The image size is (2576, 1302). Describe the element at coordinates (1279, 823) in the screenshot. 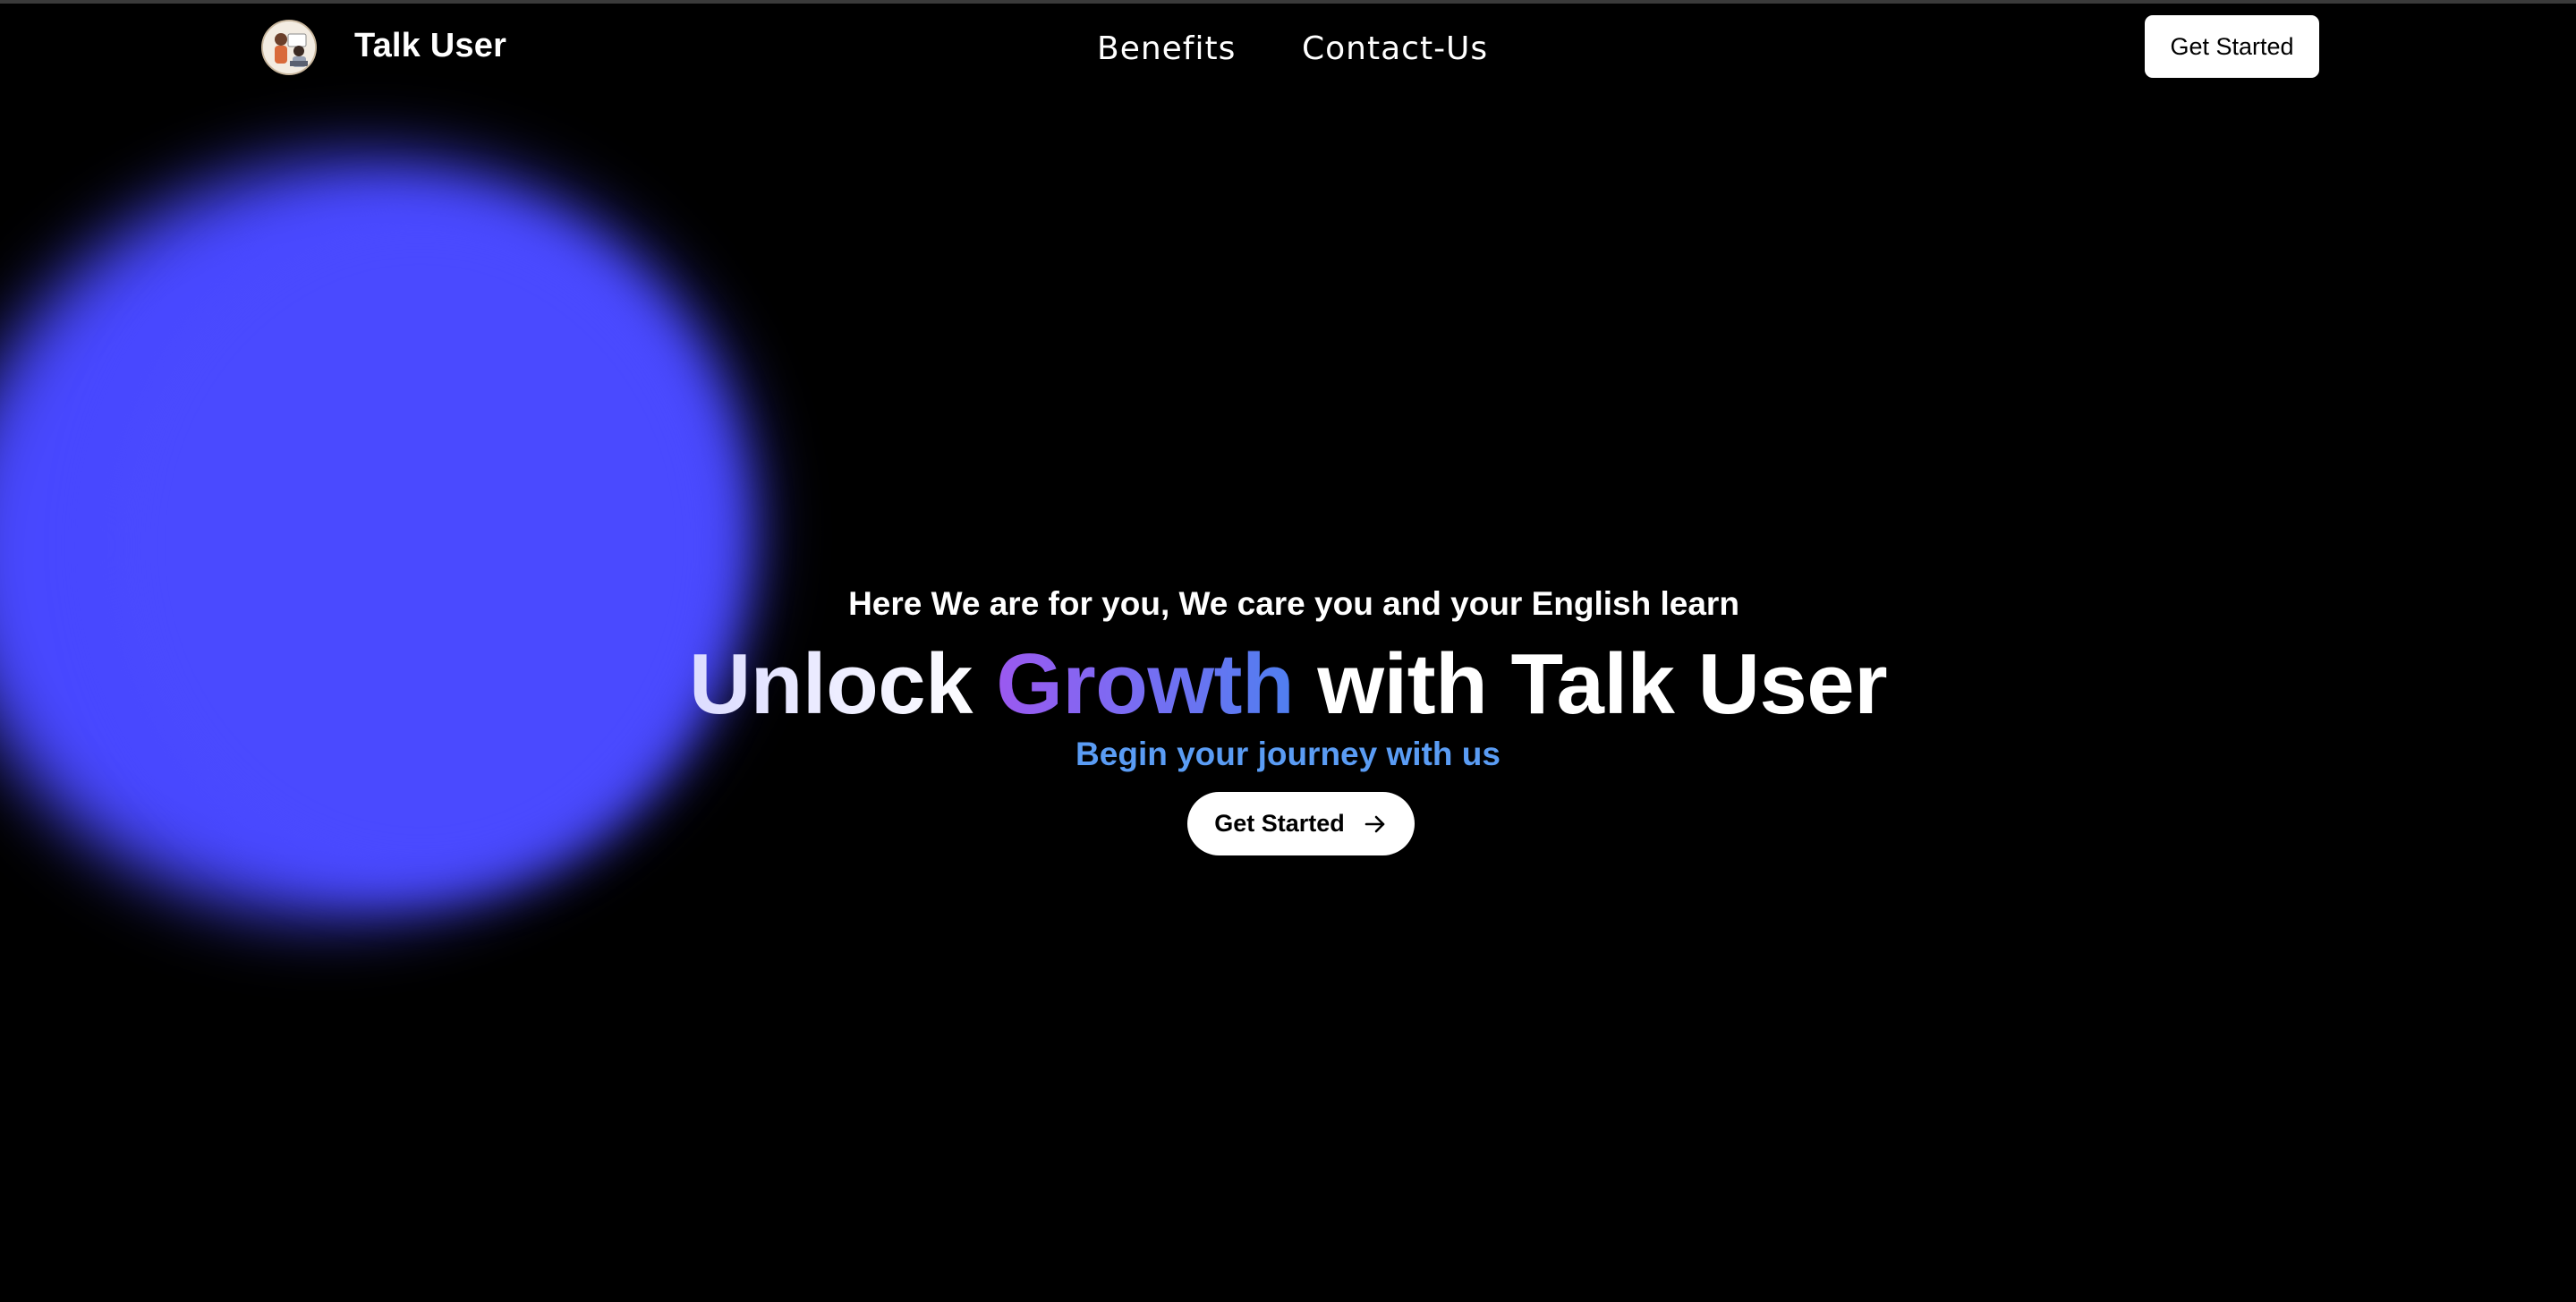

I see `hero-get-started-label: Get Started` at that location.